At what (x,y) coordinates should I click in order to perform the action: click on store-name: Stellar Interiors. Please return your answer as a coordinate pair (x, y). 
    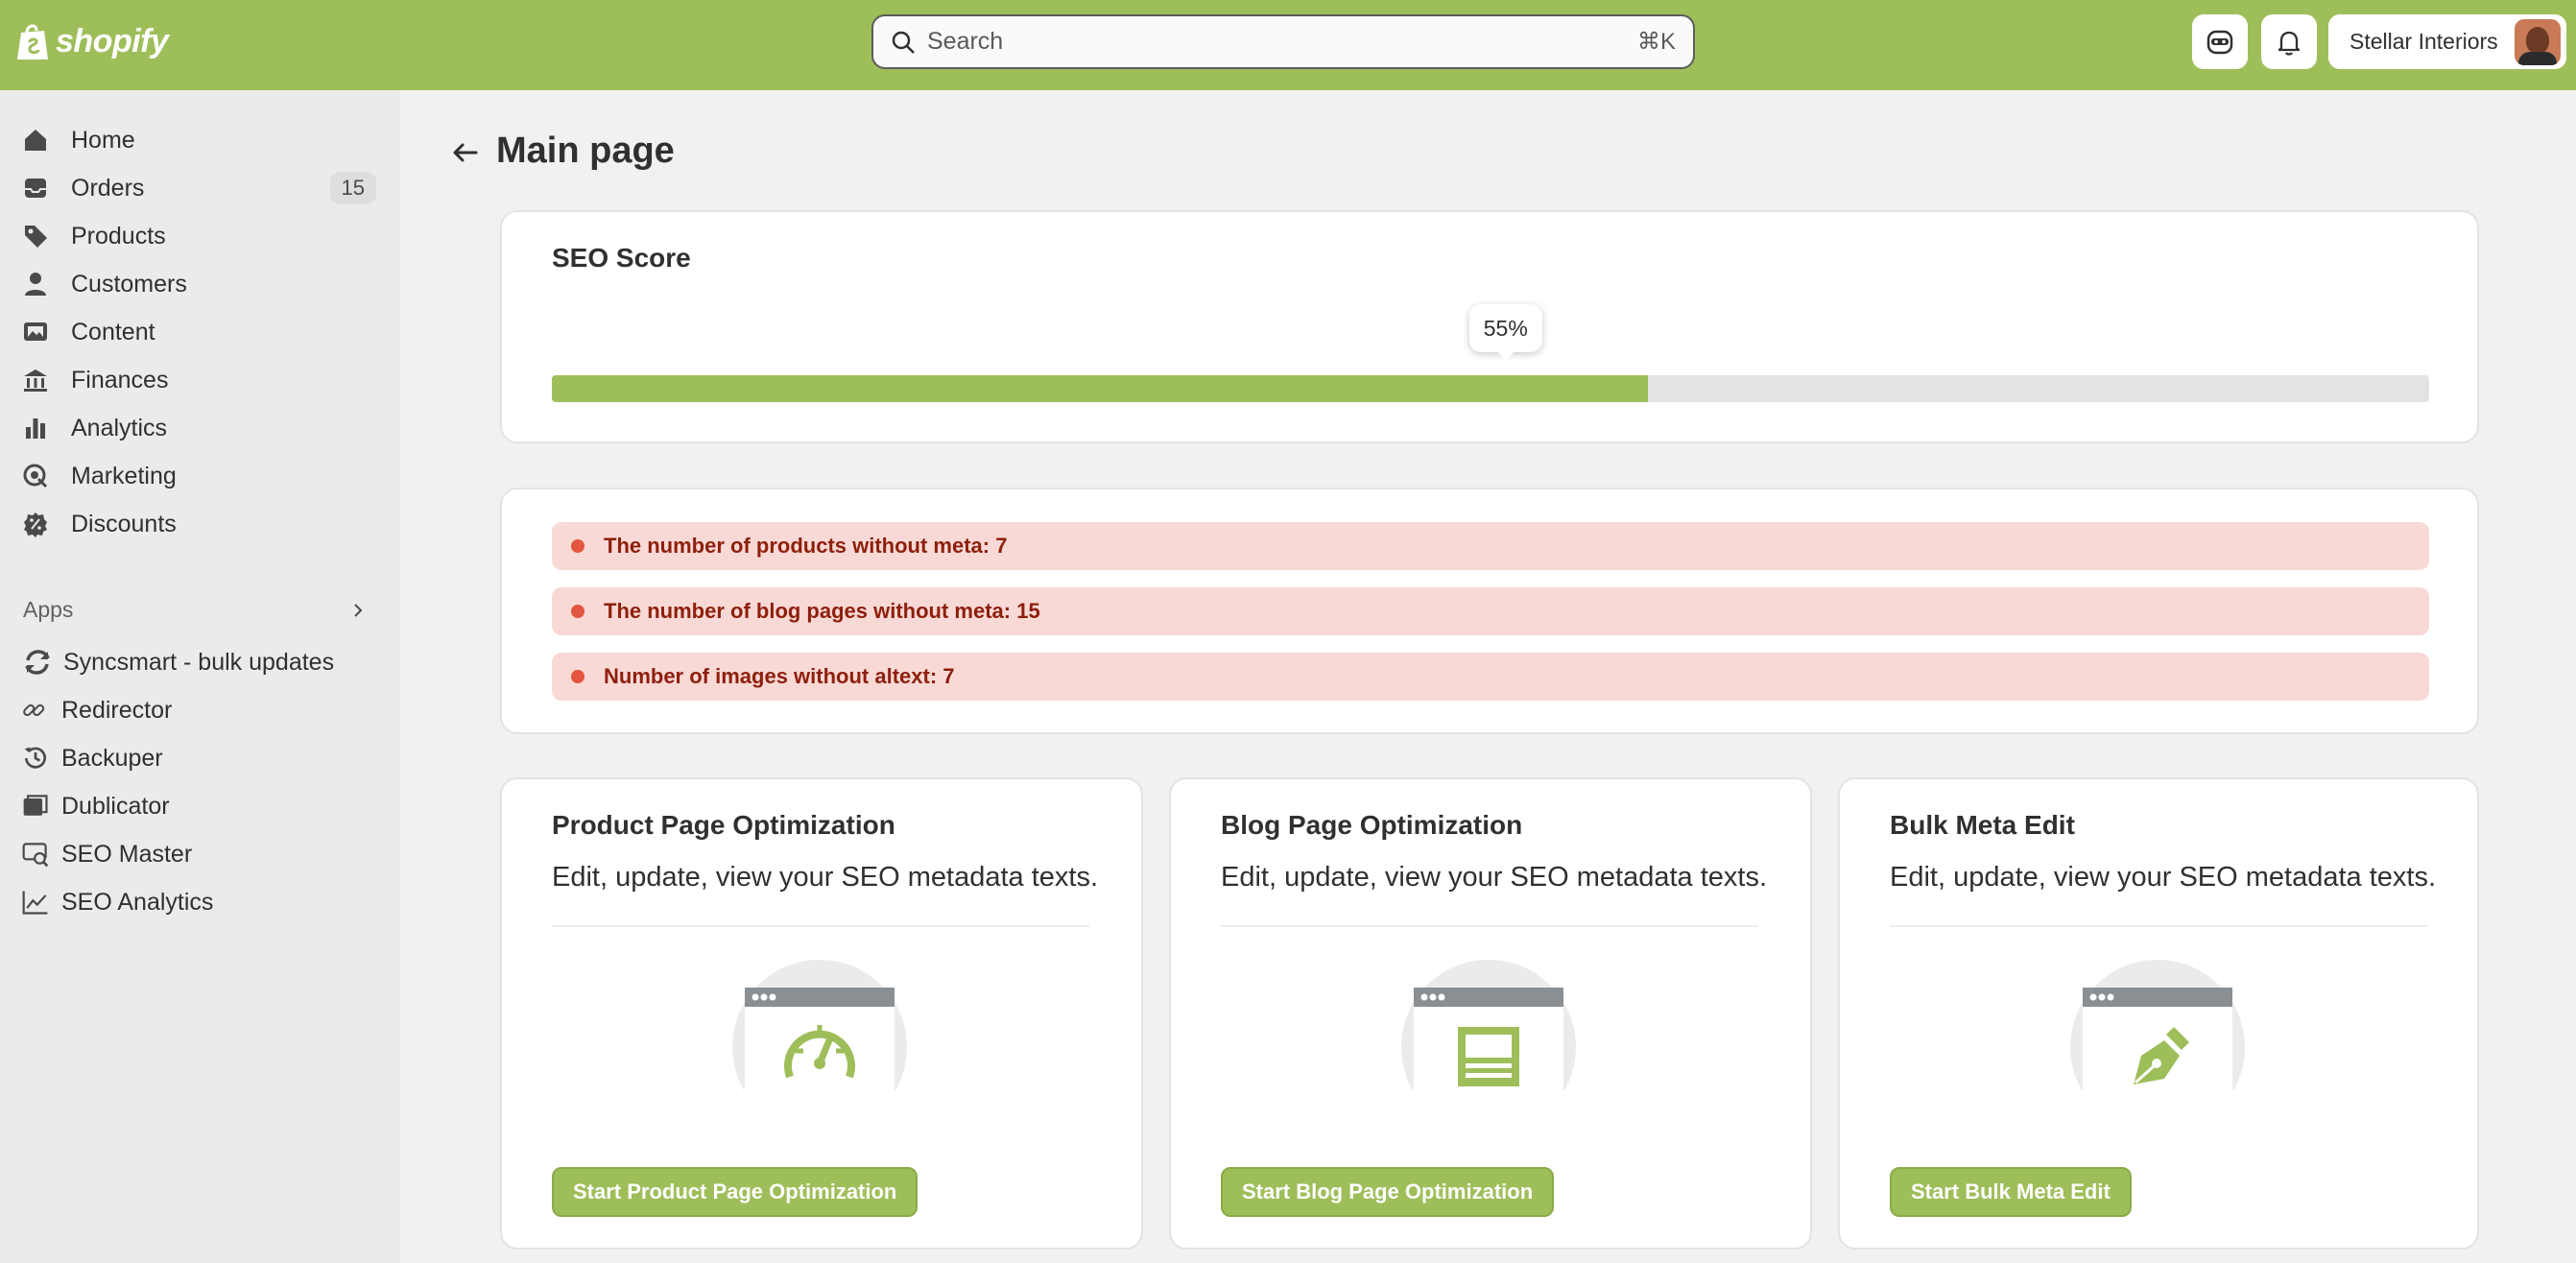
    Looking at the image, I should click on (2423, 41).